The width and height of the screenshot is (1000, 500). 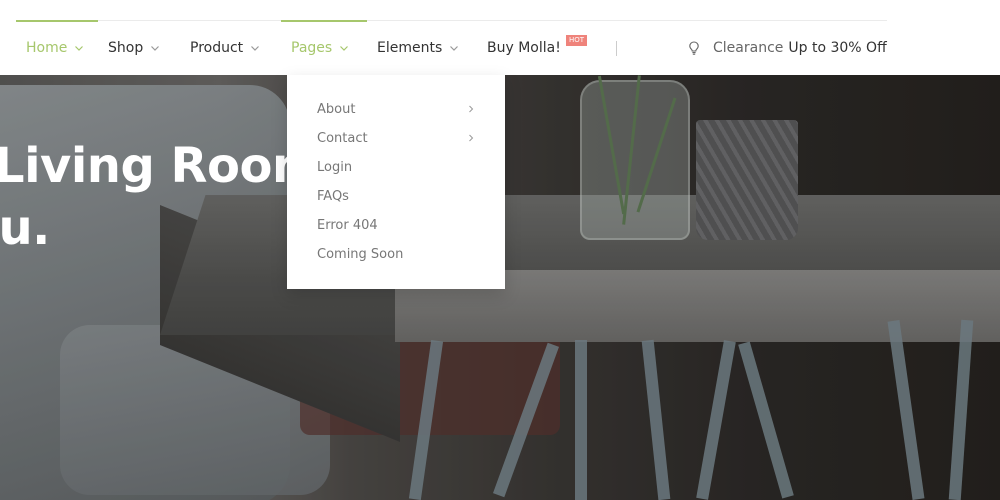 What do you see at coordinates (126, 48) in the screenshot?
I see `nav-item-label: Shop` at bounding box center [126, 48].